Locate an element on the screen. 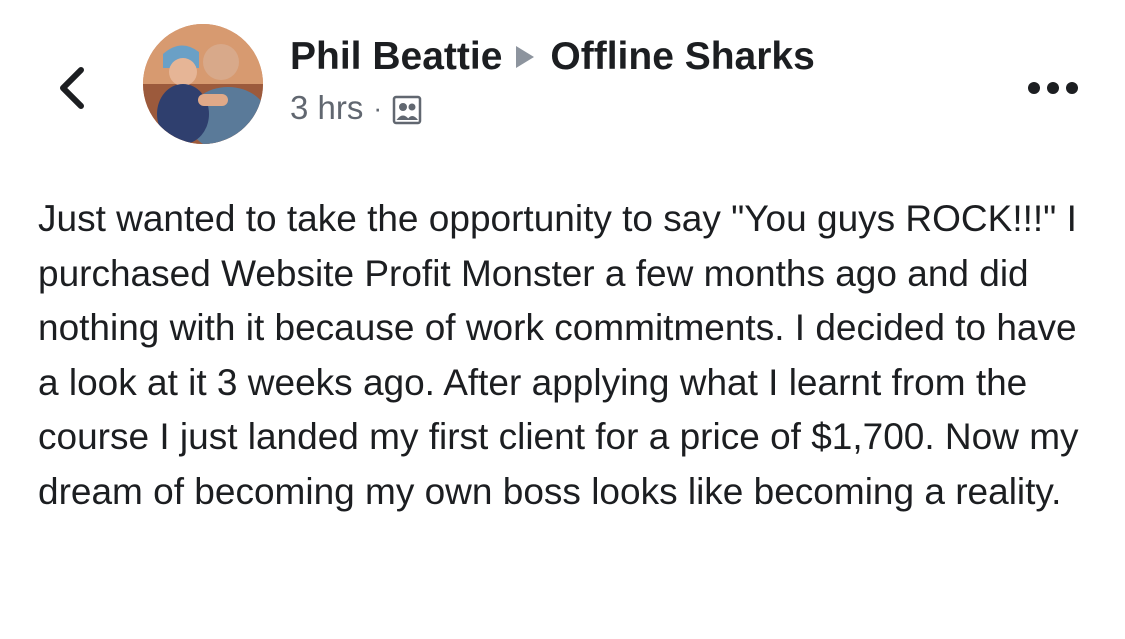 Image resolution: width=1125 pixels, height=639 pixels. chevron-left-icon is located at coordinates (72, 90).